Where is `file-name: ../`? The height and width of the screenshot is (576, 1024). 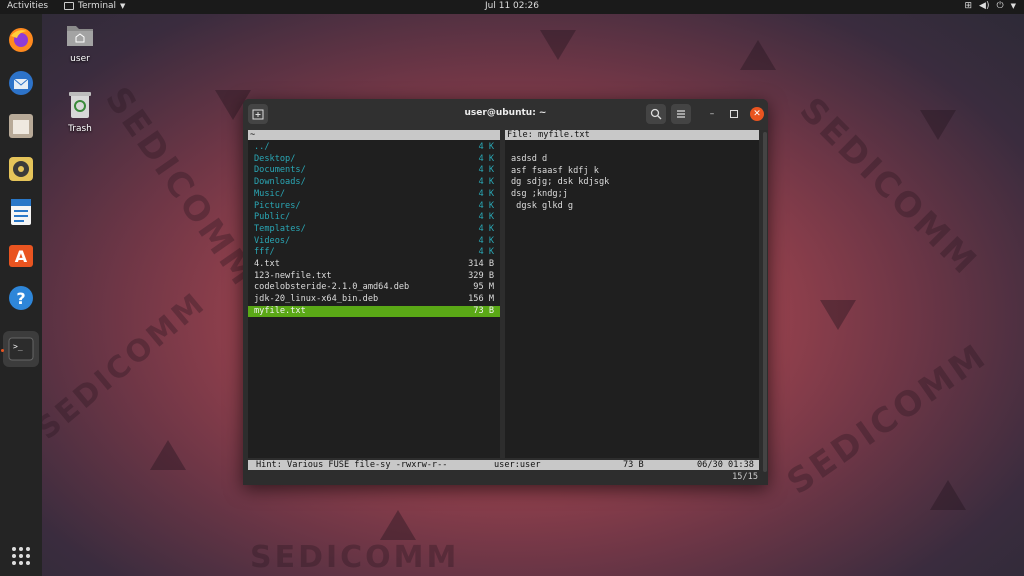
file-name: ../ is located at coordinates (262, 147).